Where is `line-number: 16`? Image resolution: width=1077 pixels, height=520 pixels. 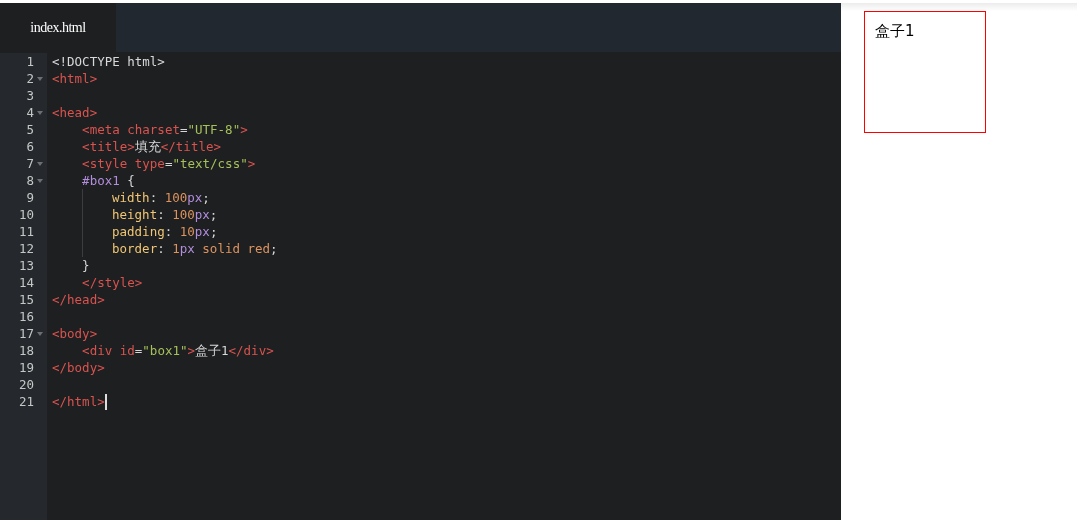 line-number: 16 is located at coordinates (26, 316).